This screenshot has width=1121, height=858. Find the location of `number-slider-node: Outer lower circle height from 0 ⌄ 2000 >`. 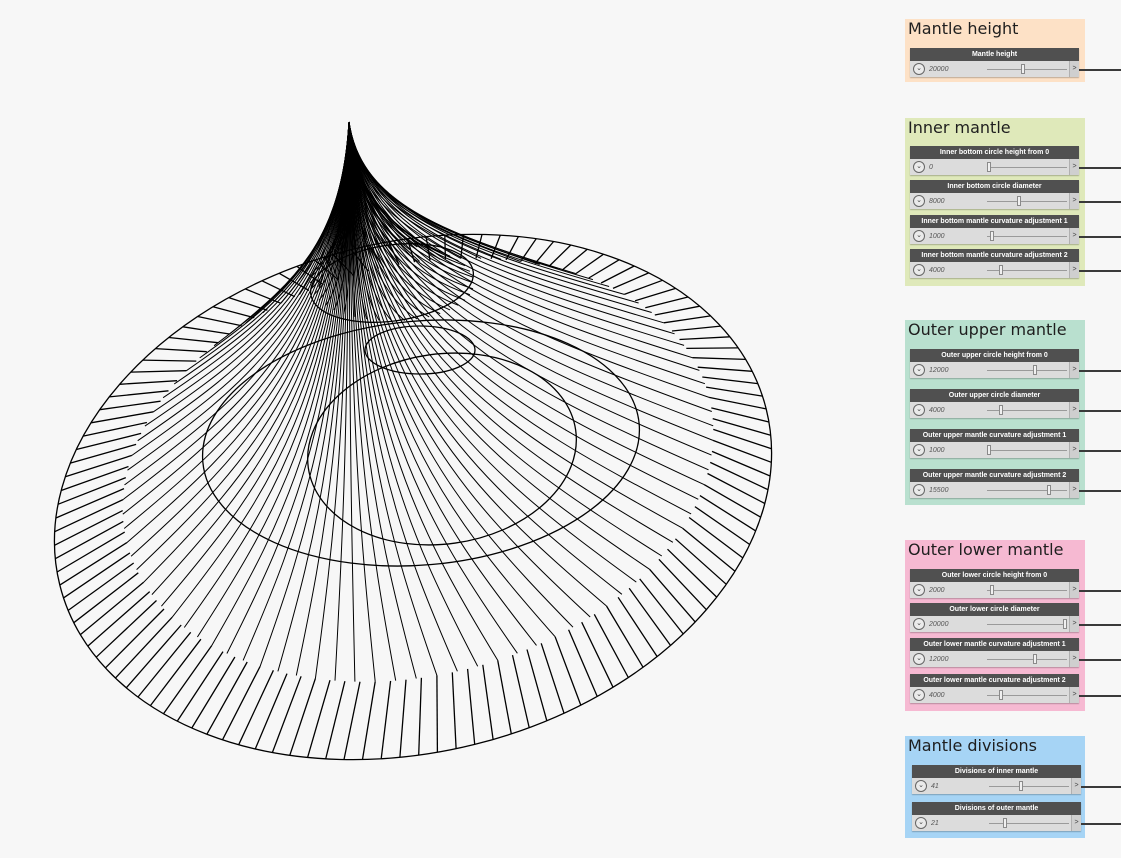

number-slider-node: Outer lower circle height from 0 ⌄ 2000 > is located at coordinates (994, 583).